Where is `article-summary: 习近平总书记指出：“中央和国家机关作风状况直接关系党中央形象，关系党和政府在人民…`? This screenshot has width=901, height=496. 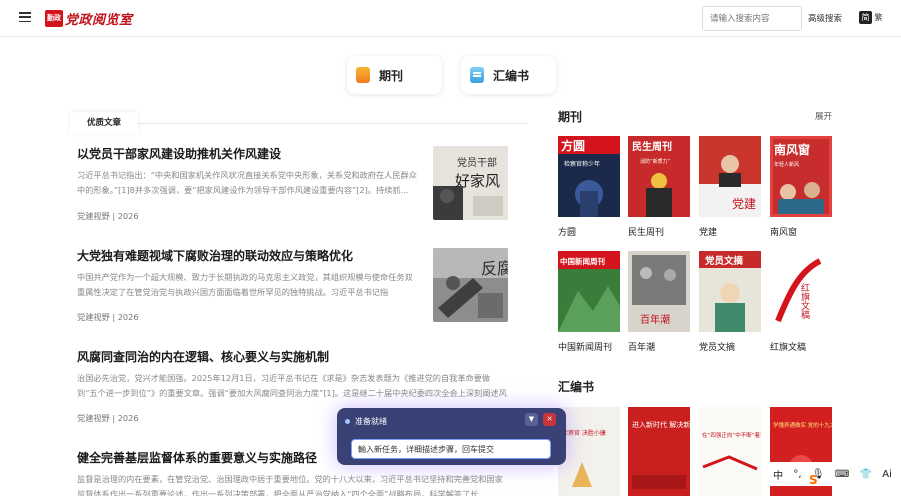
article-summary: 习近平总书记指出：“中央和国家机关作风状况直接关系党中央形象，关系党和政府在人民… is located at coordinates (247, 182).